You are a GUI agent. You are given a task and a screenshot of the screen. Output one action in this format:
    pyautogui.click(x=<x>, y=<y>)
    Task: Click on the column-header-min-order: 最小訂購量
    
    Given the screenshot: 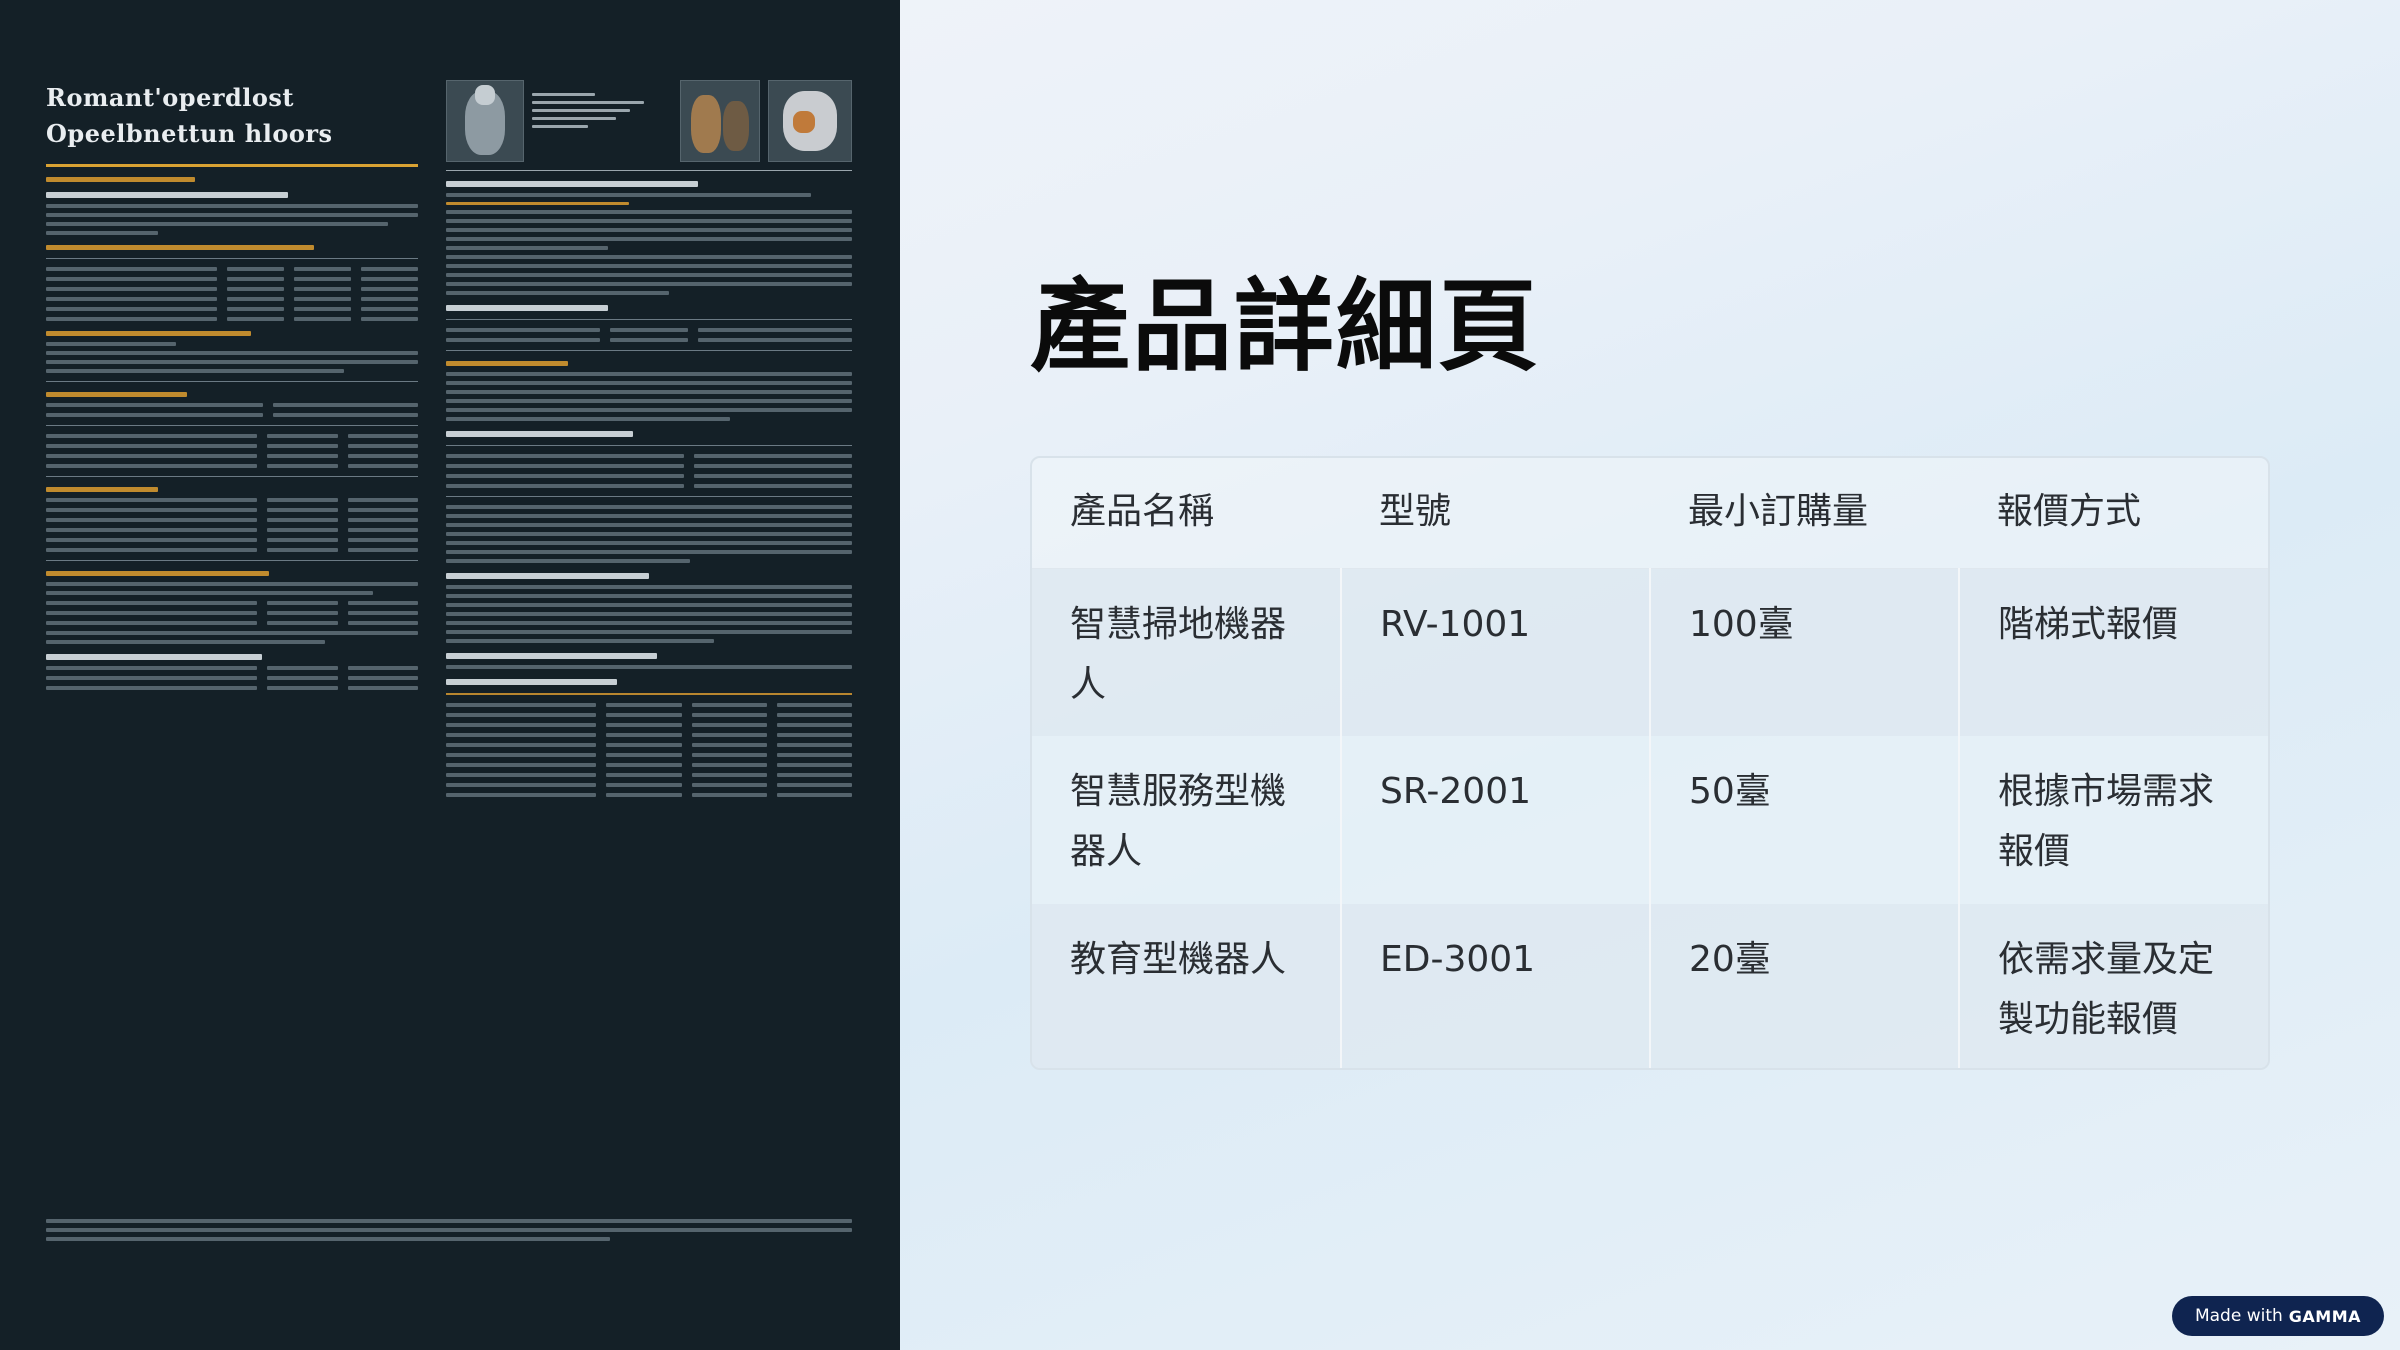 What is the action you would take?
    pyautogui.click(x=1778, y=511)
    